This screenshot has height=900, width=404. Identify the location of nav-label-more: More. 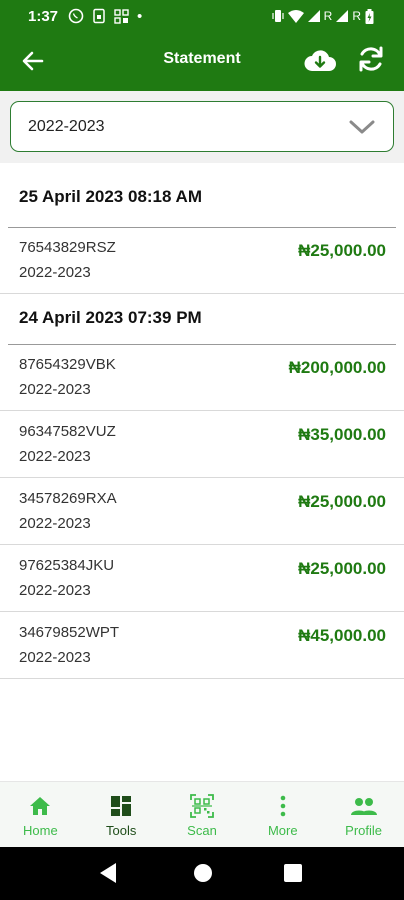
(282, 830).